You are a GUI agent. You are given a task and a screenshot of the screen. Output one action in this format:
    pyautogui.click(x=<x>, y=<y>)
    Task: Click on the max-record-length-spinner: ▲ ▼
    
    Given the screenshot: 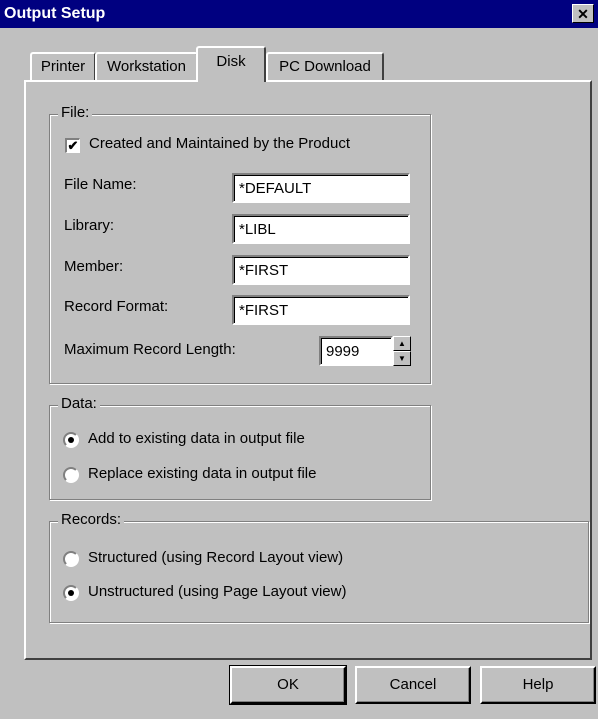 What is the action you would take?
    pyautogui.click(x=402, y=351)
    